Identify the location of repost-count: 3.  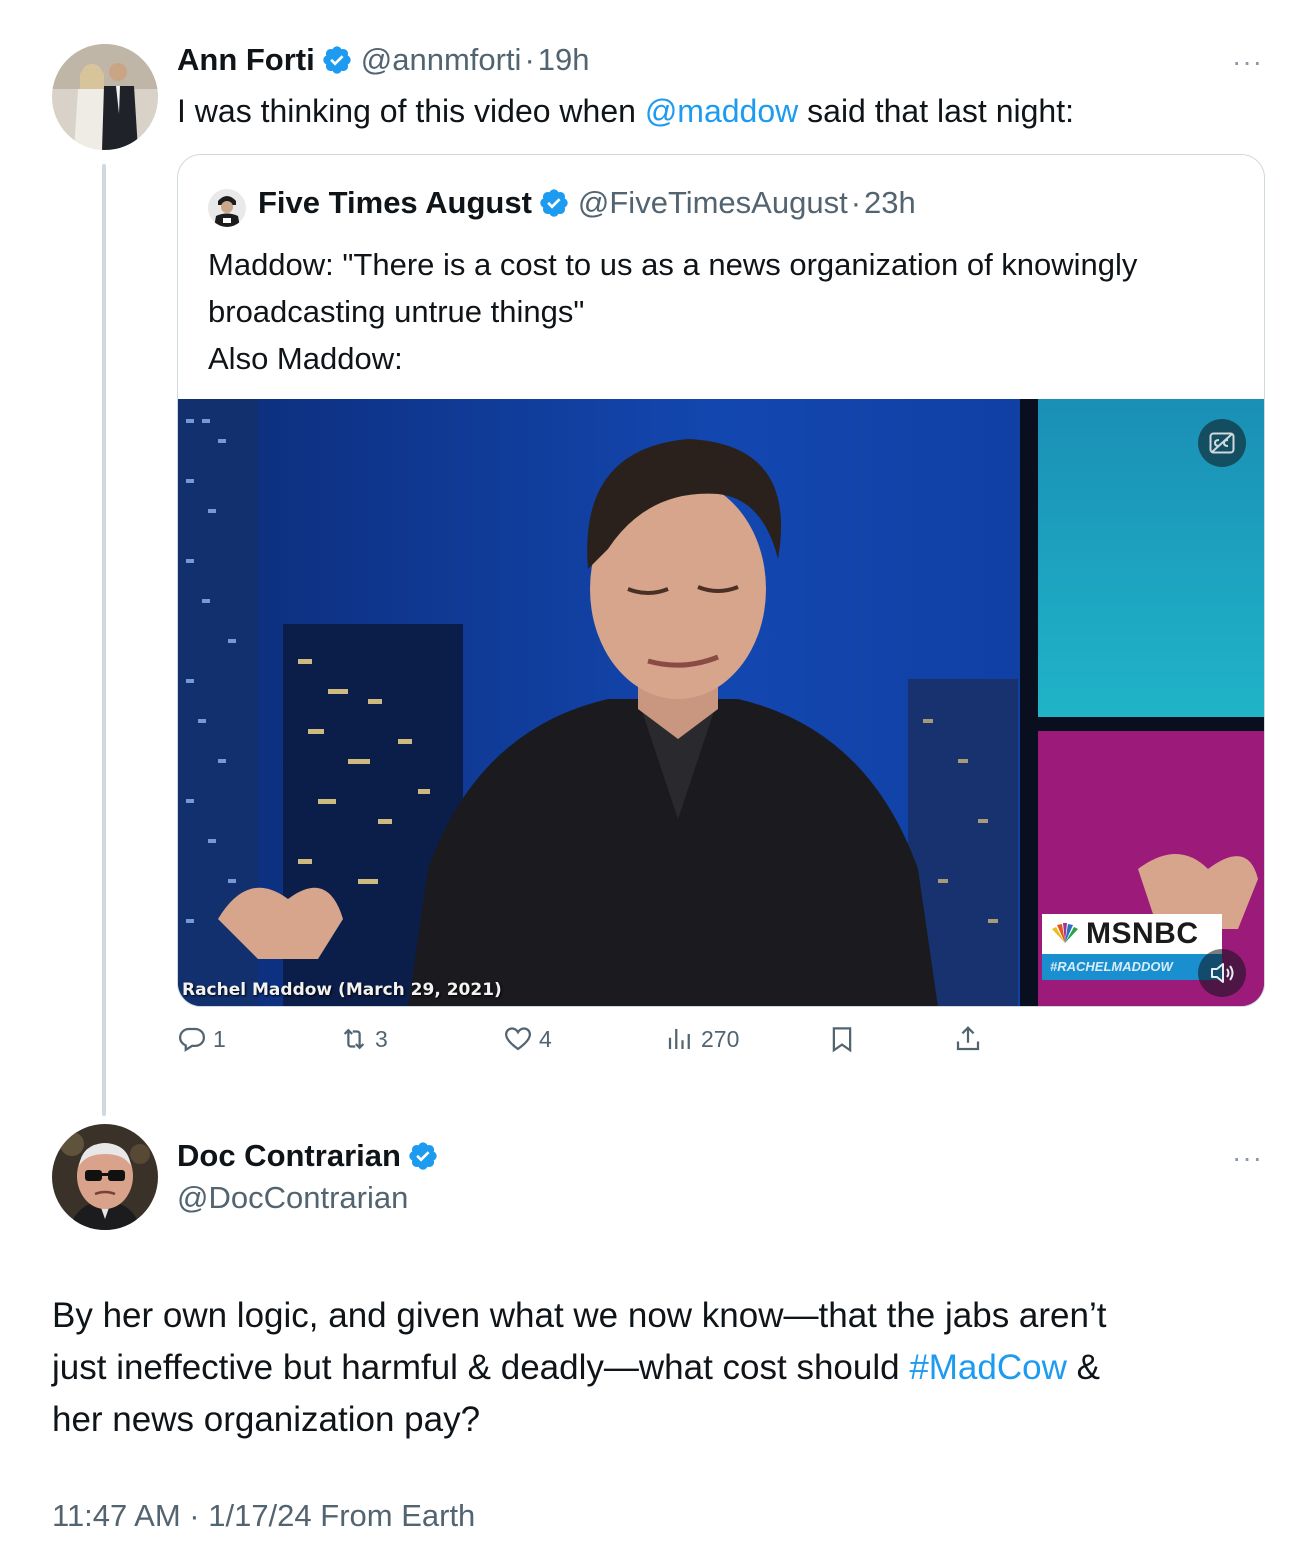
(381, 1038).